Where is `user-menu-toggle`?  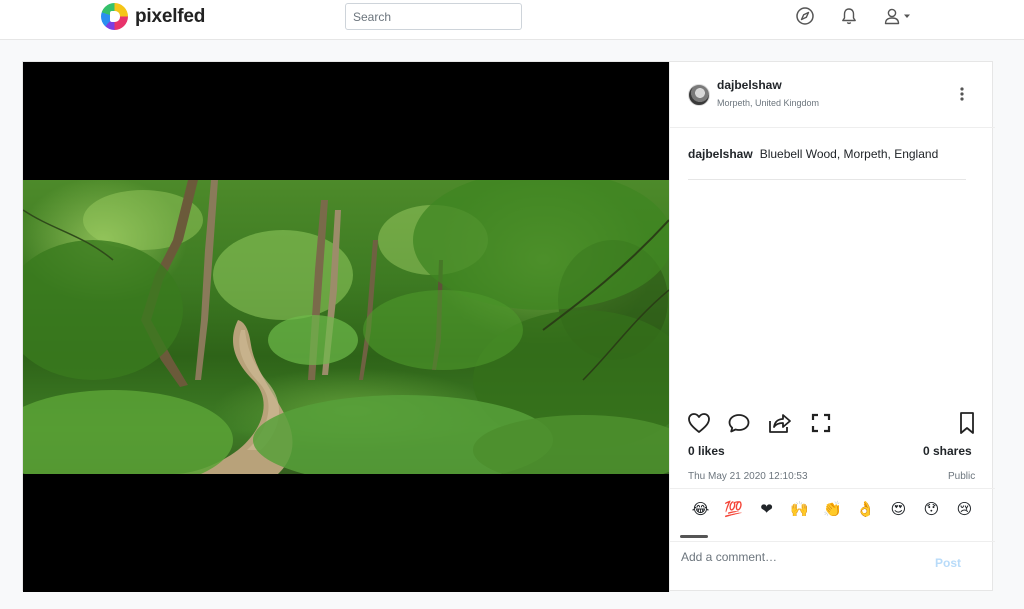
user-menu-toggle is located at coordinates (898, 16).